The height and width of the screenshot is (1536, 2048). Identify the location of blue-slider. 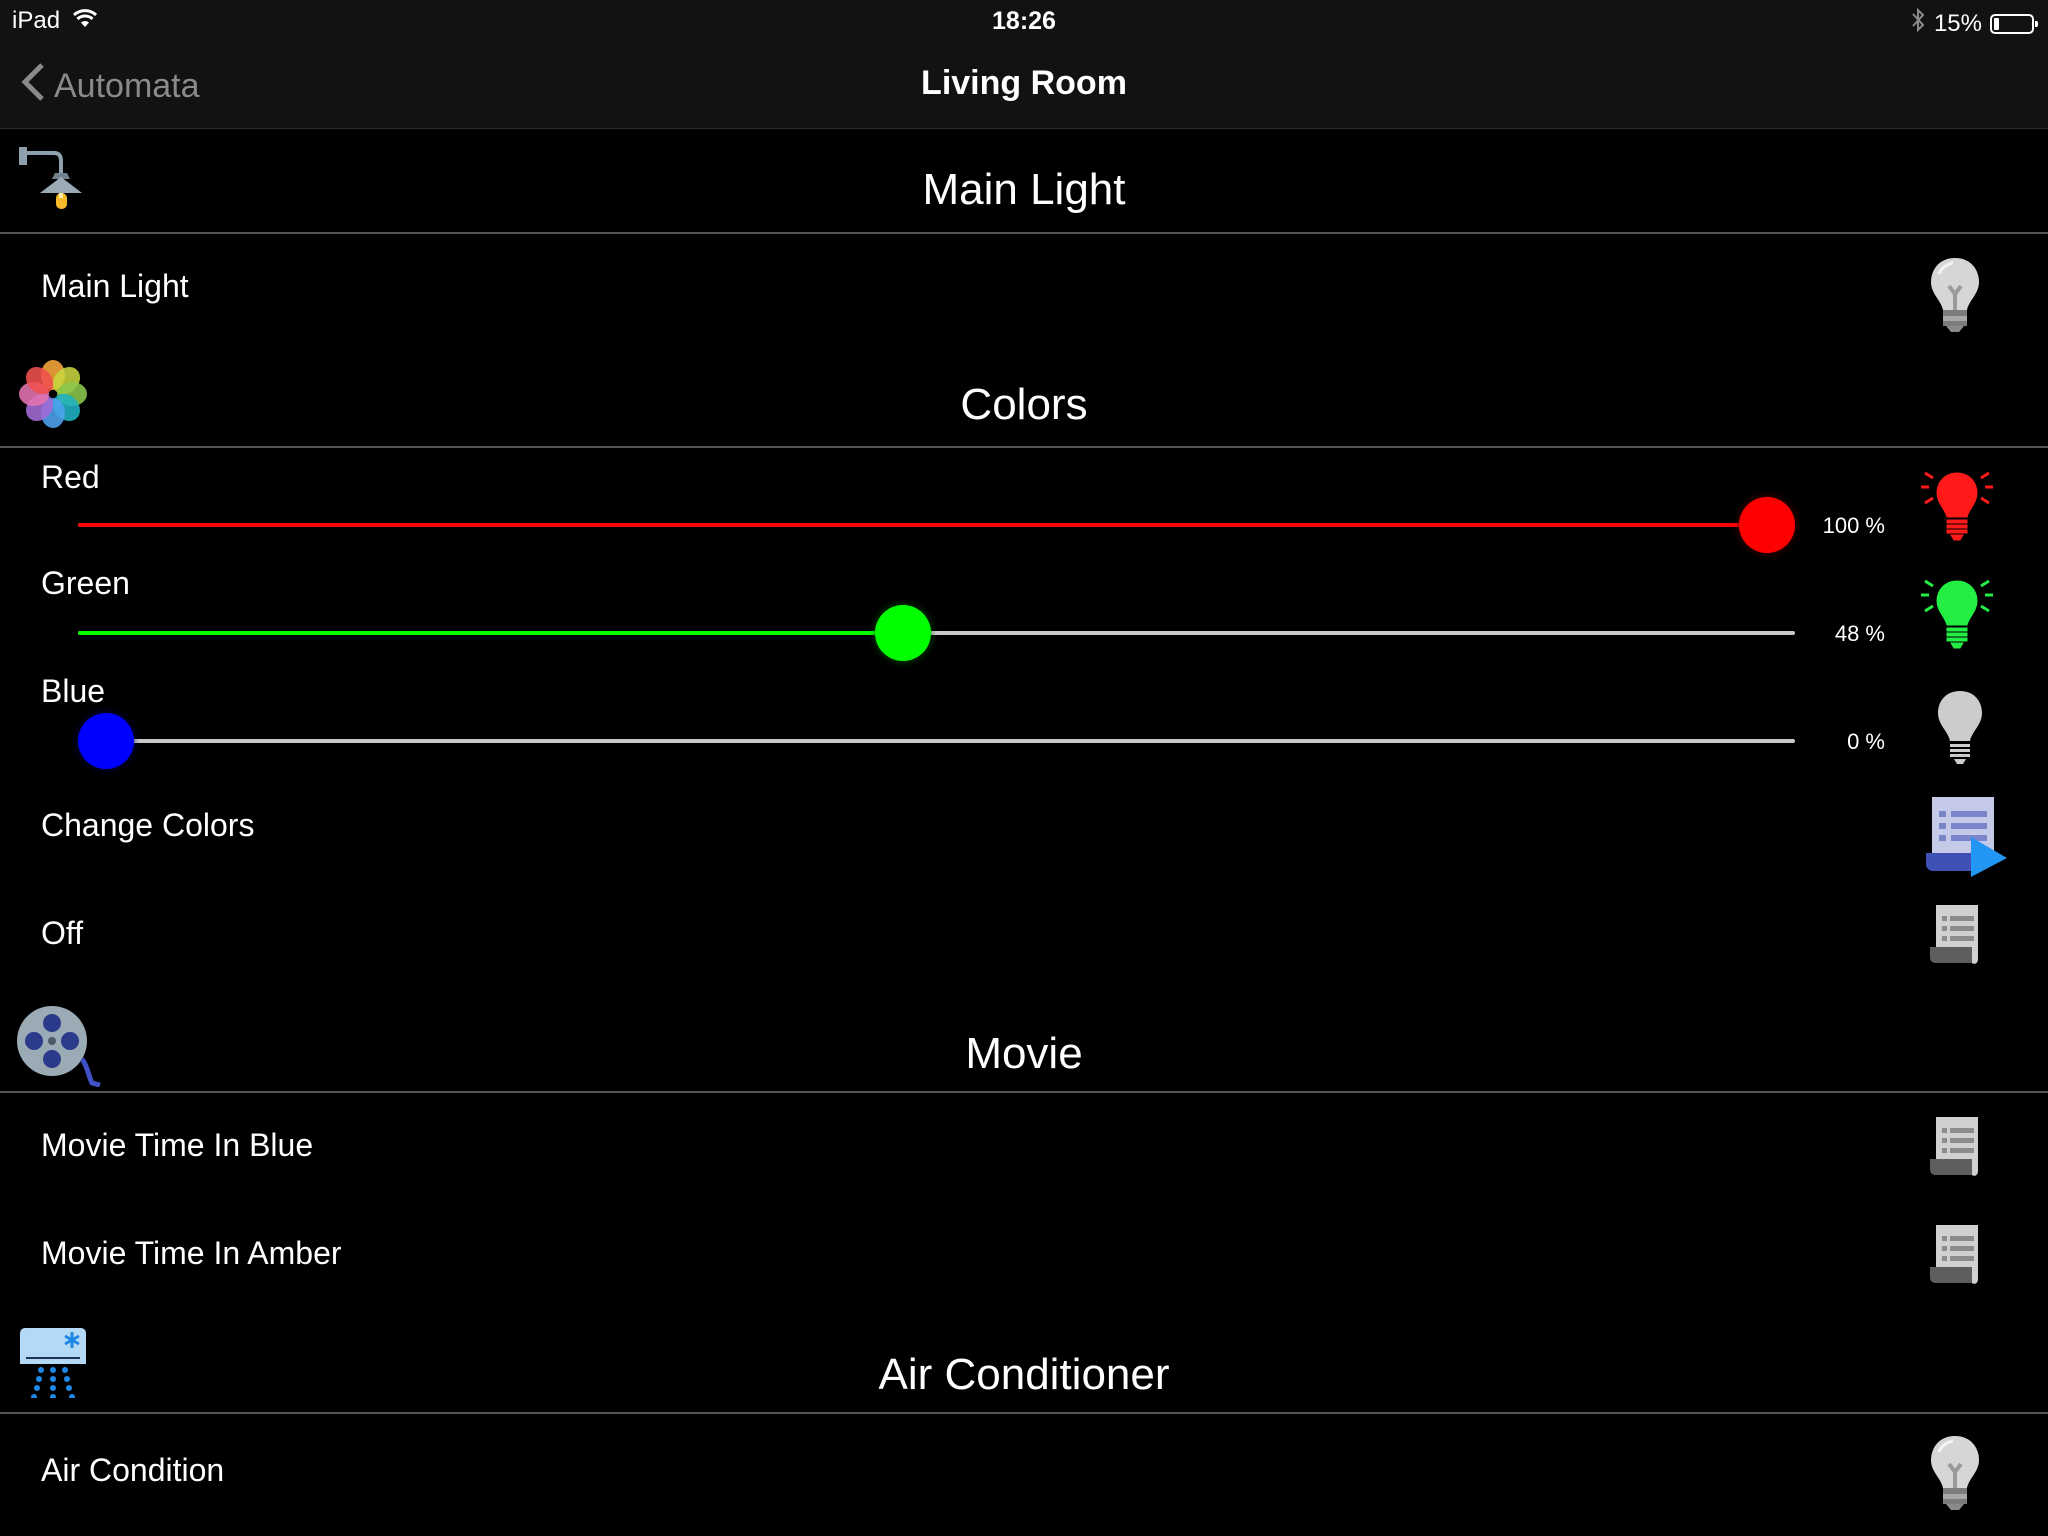
(936, 741).